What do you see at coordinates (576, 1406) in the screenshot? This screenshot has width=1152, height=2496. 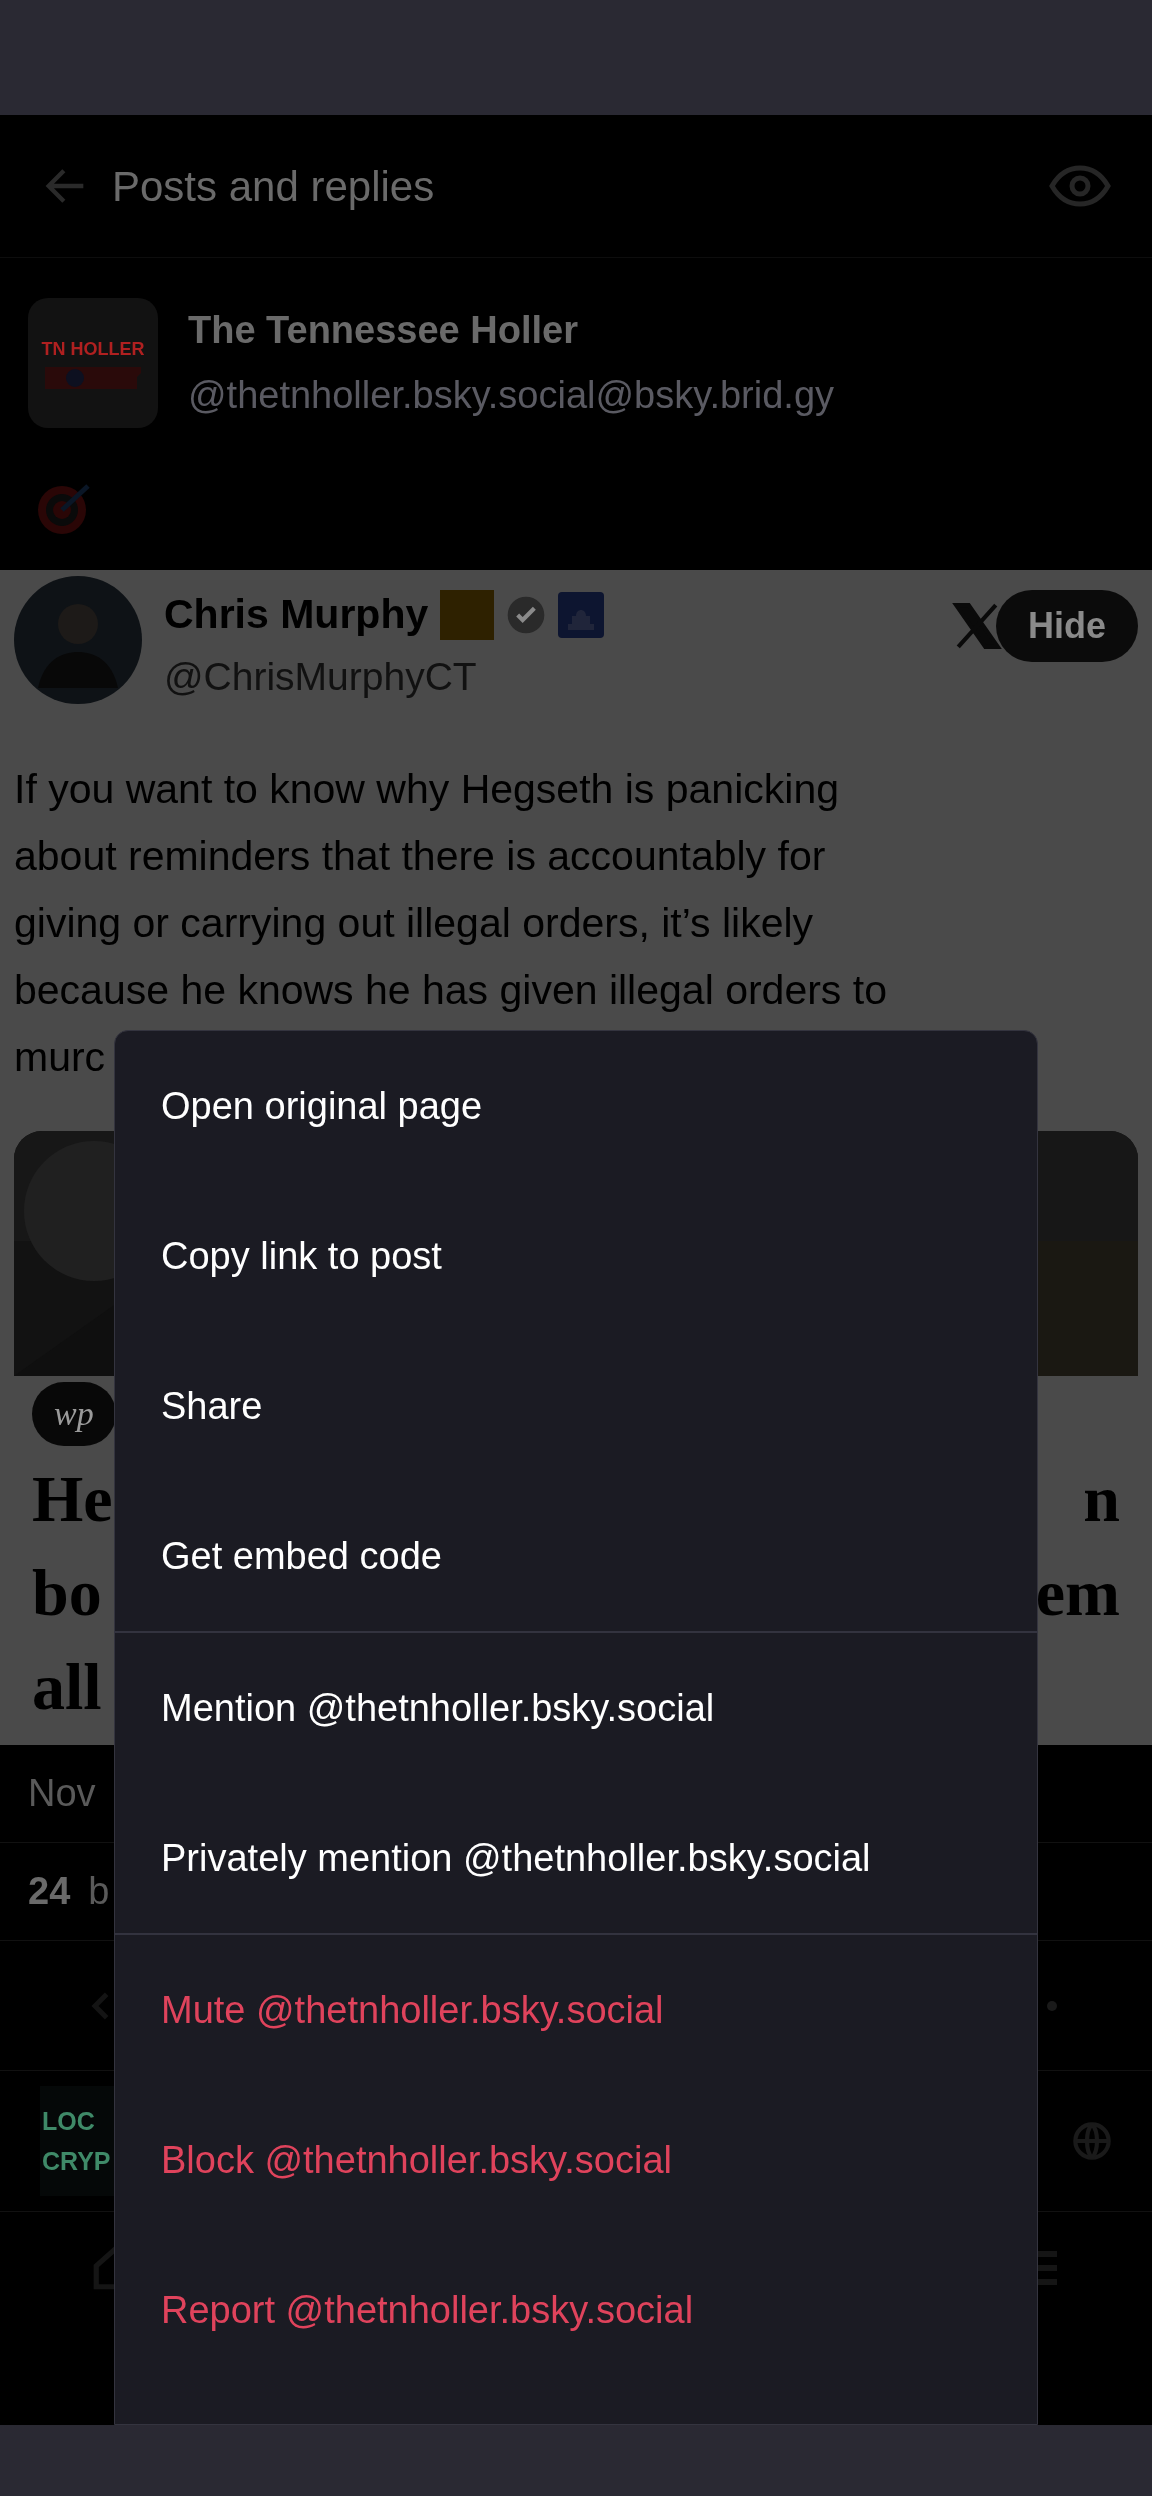 I see `menu-item: Share` at bounding box center [576, 1406].